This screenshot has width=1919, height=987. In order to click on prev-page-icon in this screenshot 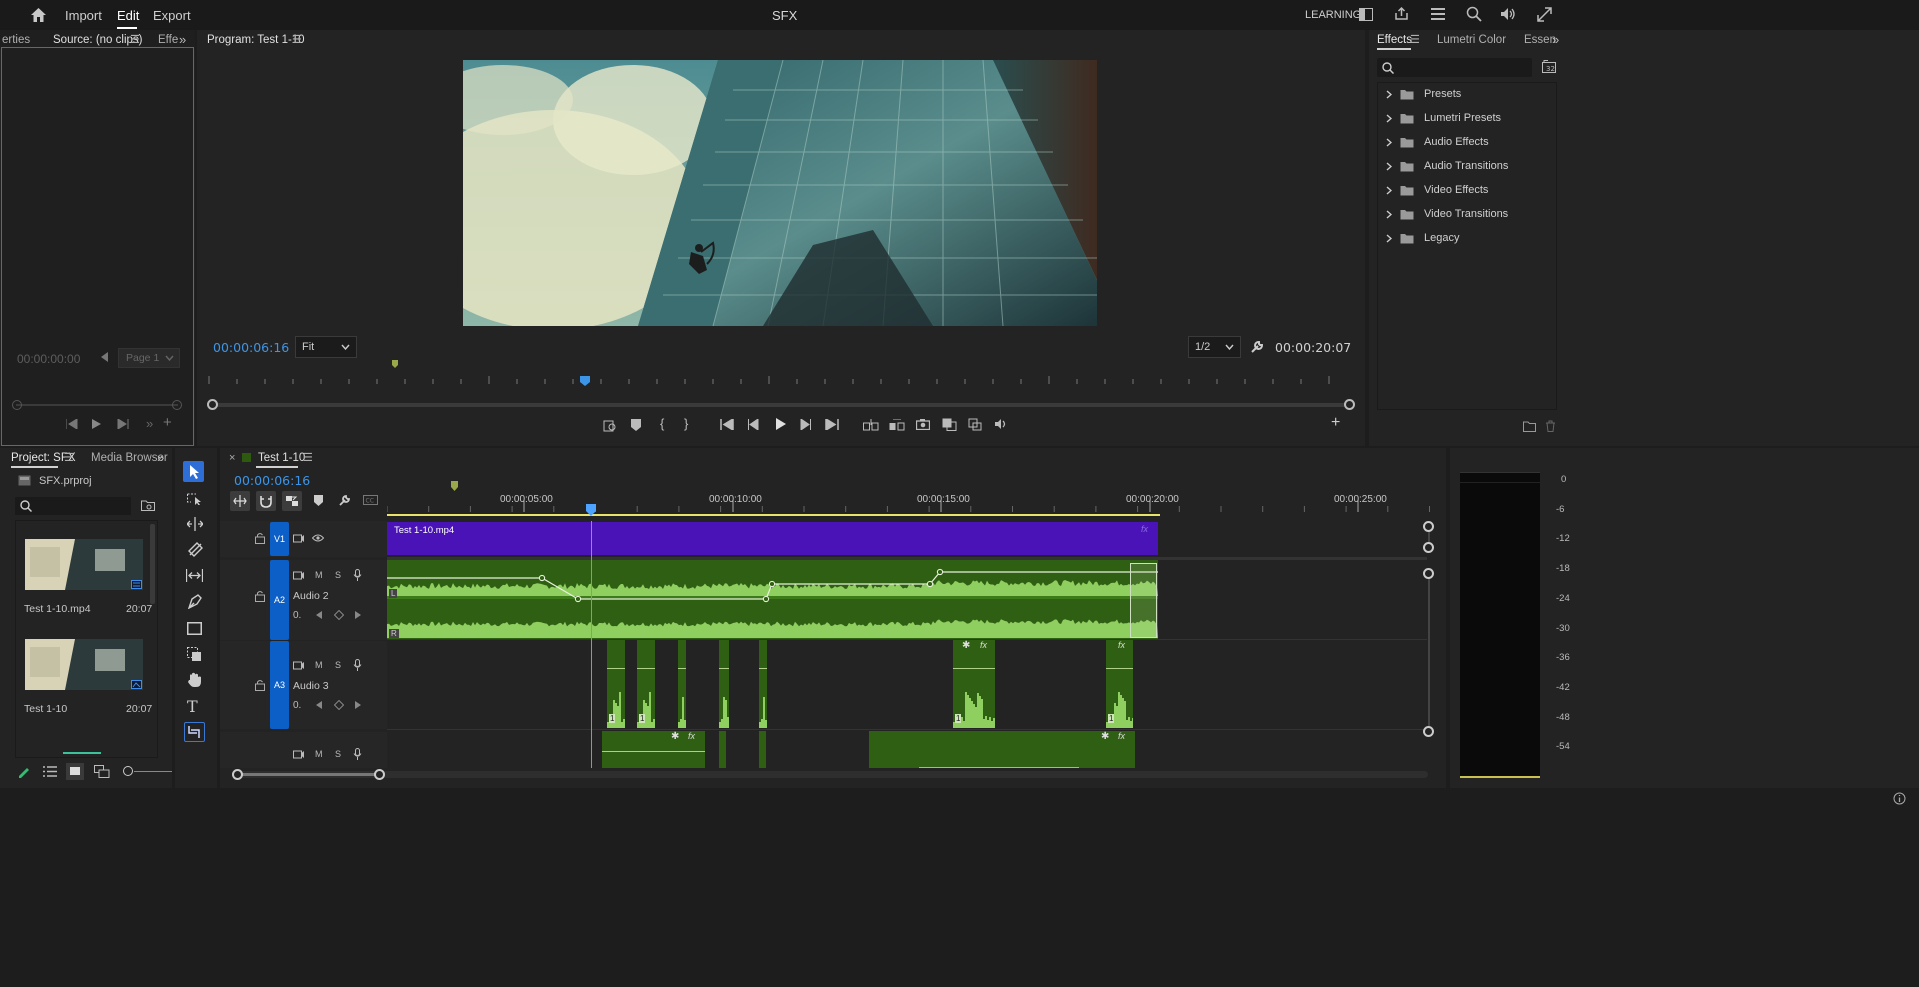, I will do `click(104, 357)`.